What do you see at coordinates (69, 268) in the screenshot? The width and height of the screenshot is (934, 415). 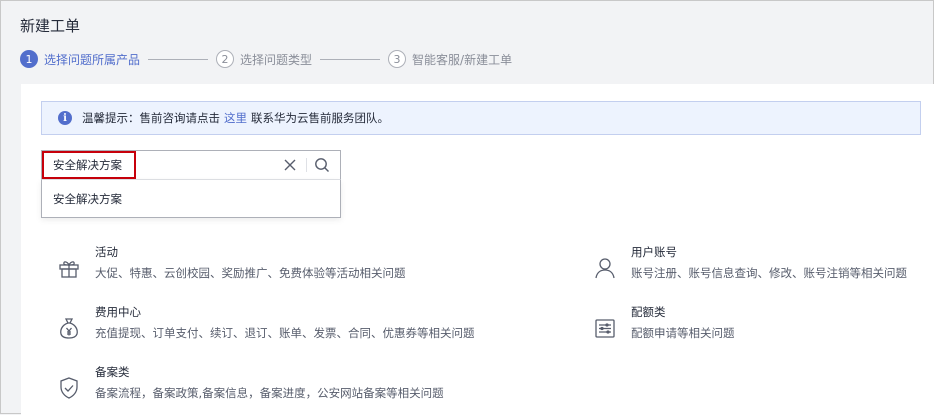 I see `gift-icon` at bounding box center [69, 268].